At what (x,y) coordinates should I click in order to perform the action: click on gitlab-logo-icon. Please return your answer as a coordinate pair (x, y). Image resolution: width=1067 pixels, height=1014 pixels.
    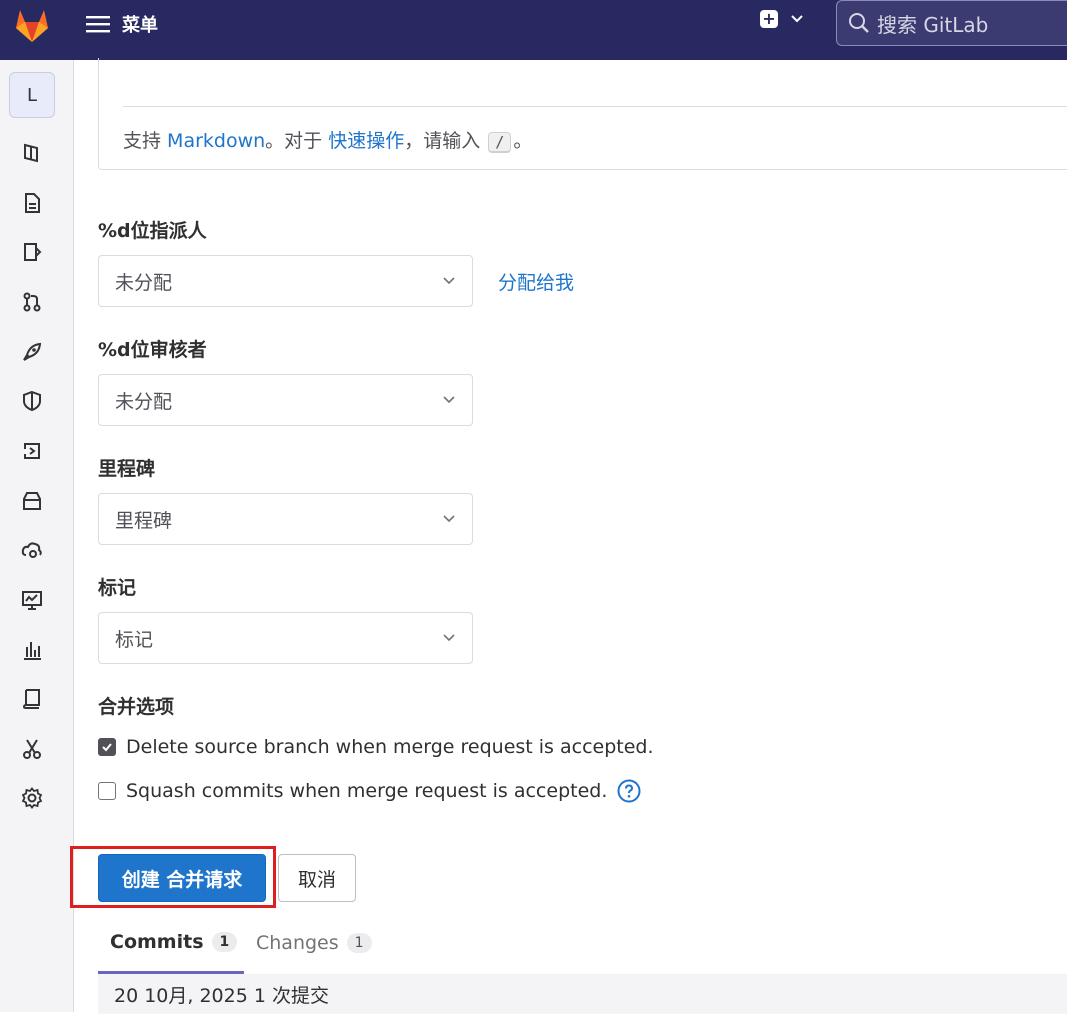
    Looking at the image, I should click on (32, 24).